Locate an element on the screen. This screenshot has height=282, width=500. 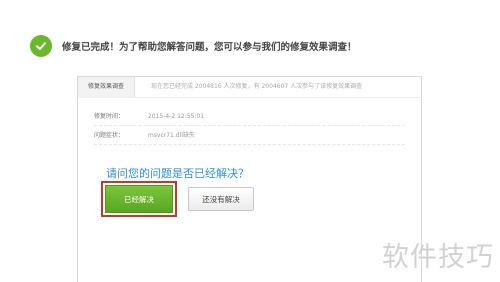
symptom-value: msvcr71.dll缺失 is located at coordinates (171, 135).